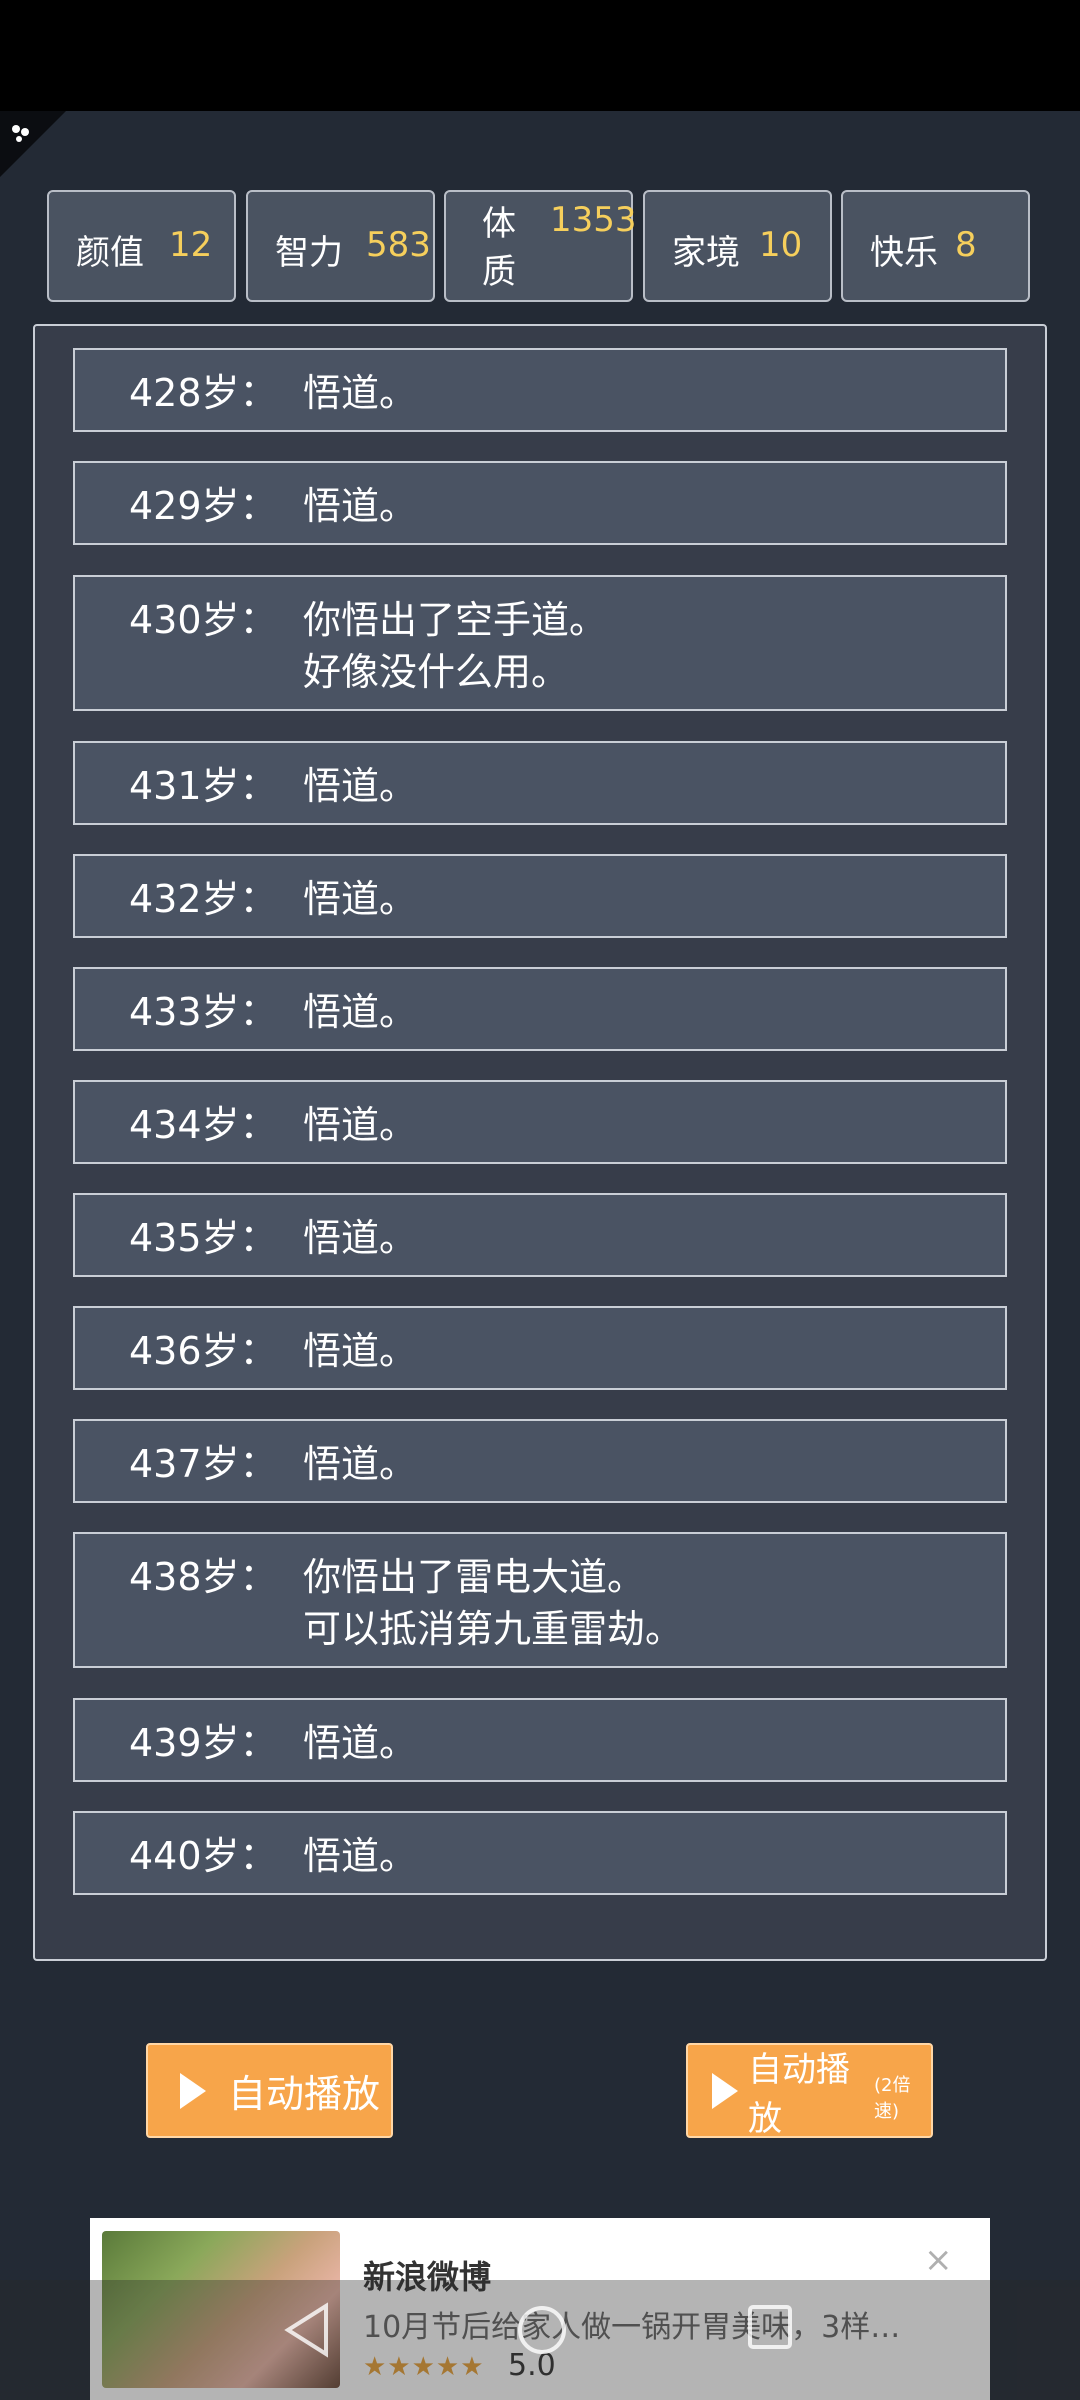  What do you see at coordinates (203, 786) in the screenshot?
I see `log-age: 431岁：` at bounding box center [203, 786].